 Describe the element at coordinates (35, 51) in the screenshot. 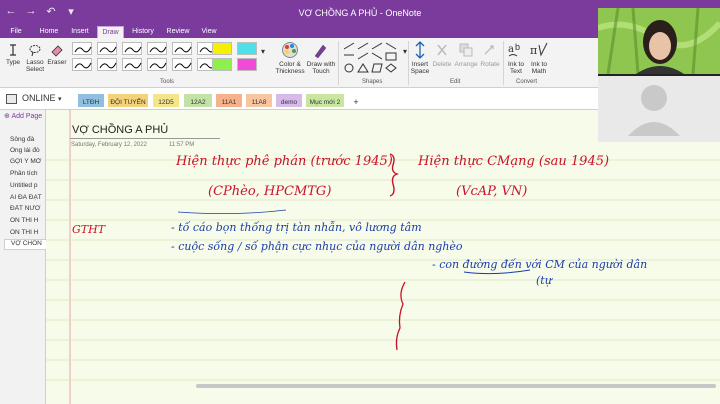

I see `lasso-icon` at that location.